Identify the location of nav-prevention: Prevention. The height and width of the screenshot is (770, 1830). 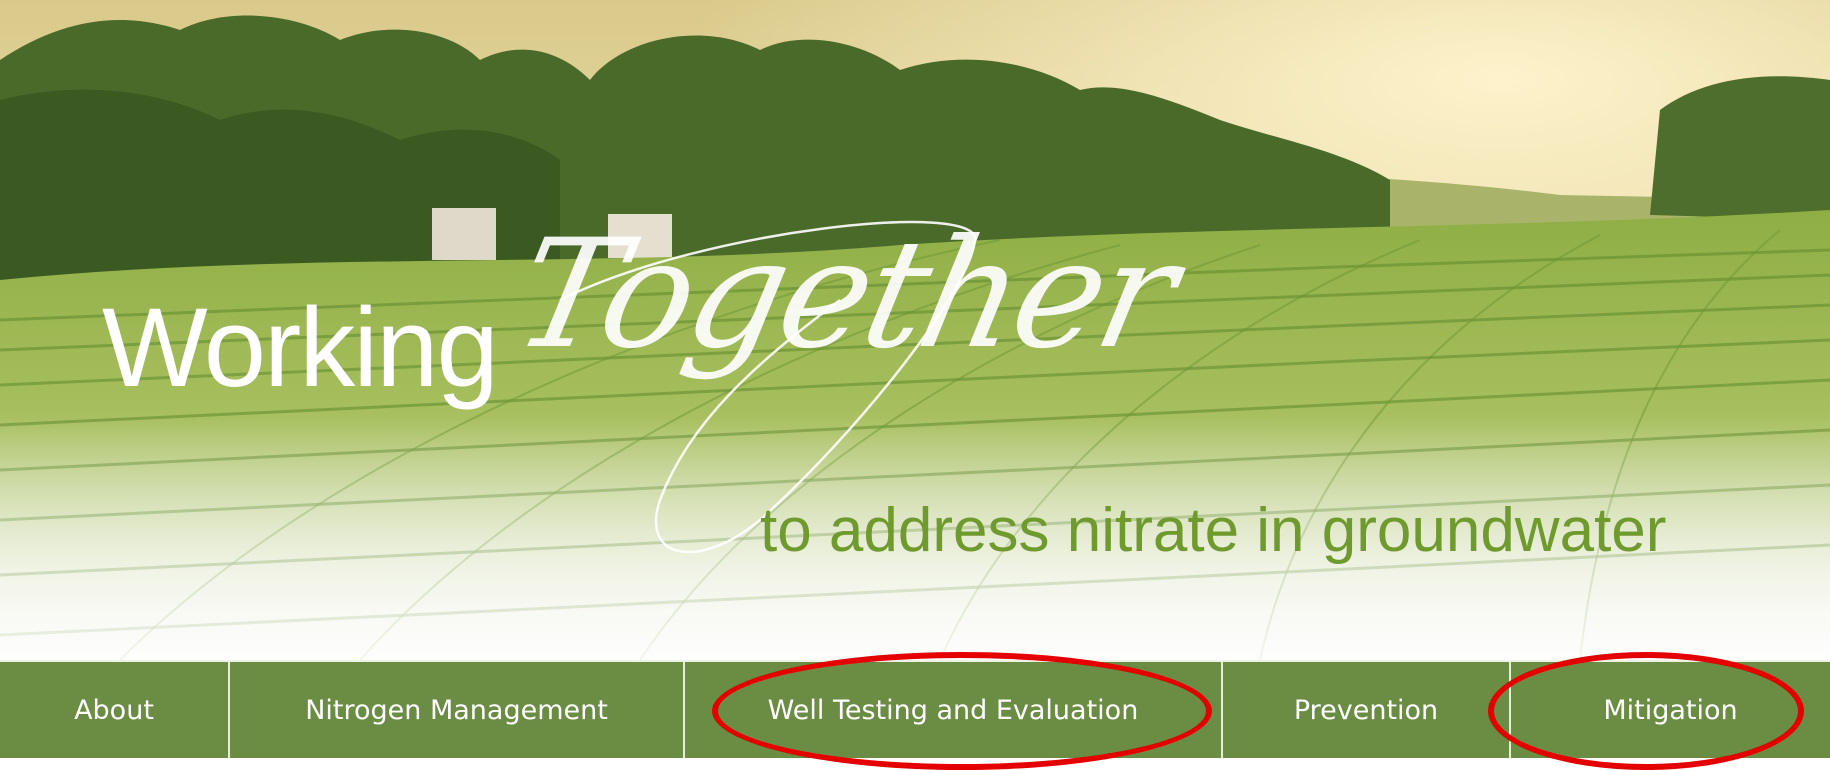
(1367, 710).